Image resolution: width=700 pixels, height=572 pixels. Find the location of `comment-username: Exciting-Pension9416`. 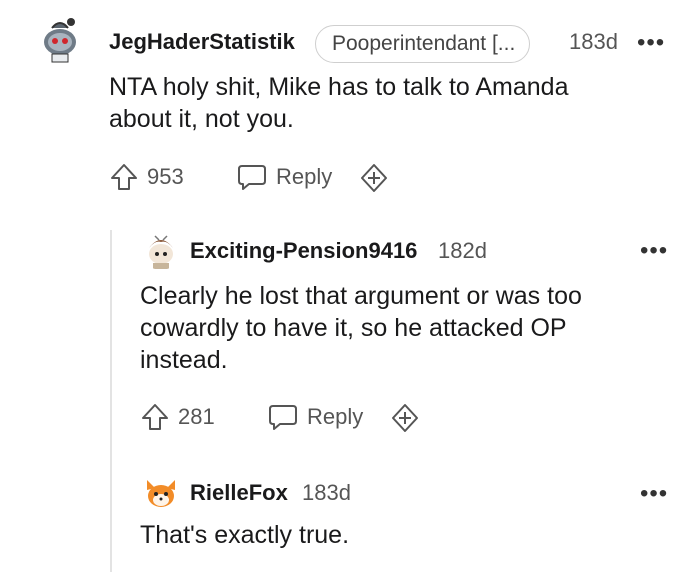

comment-username: Exciting-Pension9416 is located at coordinates (303, 251).